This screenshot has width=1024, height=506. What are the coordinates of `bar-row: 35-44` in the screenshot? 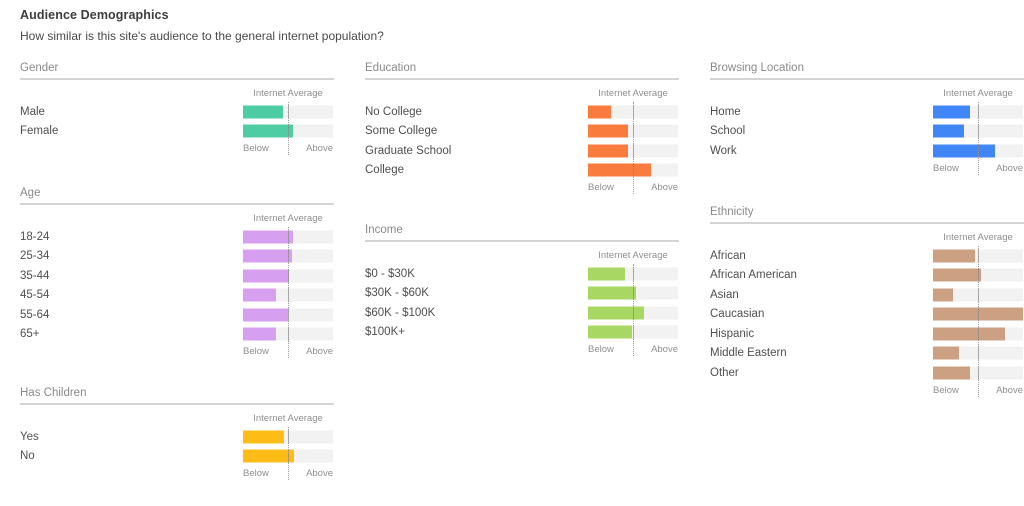 It's located at (177, 276).